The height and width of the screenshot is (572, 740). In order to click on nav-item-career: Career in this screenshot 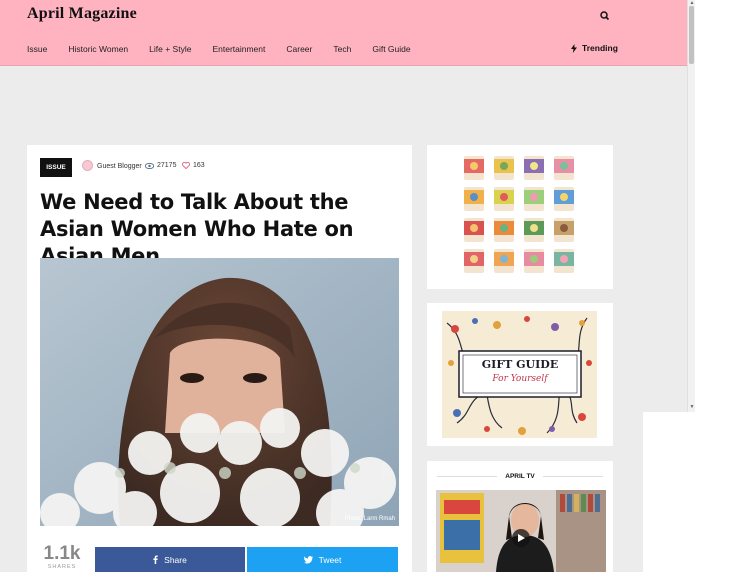, I will do `click(299, 50)`.